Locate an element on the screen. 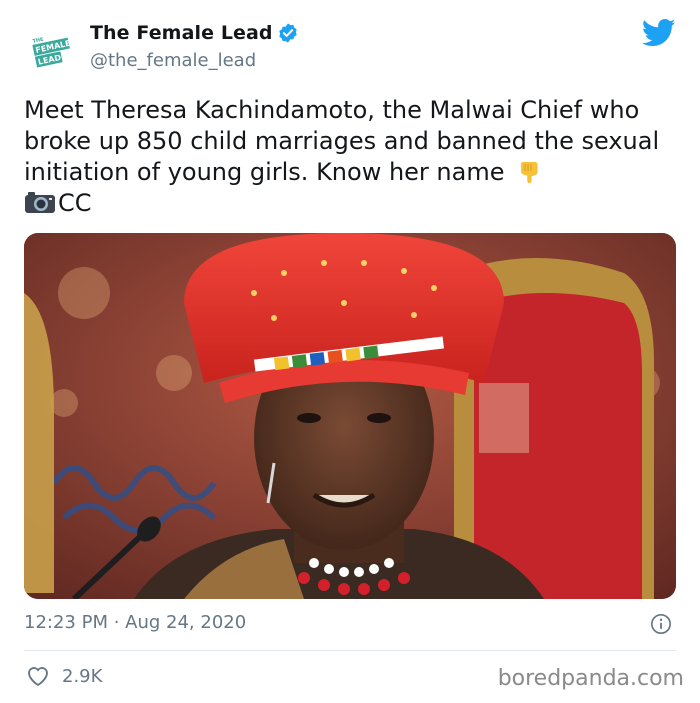  tweet-credit: CC is located at coordinates (75, 203).